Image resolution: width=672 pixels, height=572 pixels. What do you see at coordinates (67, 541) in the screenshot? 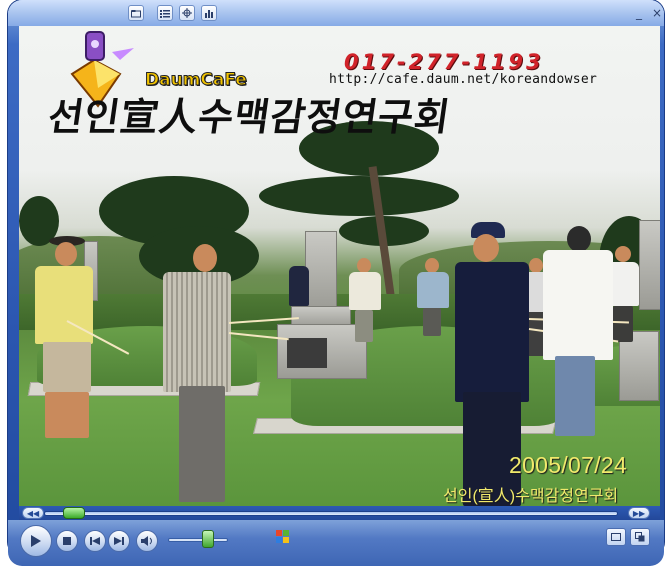
I see `stop-icon` at bounding box center [67, 541].